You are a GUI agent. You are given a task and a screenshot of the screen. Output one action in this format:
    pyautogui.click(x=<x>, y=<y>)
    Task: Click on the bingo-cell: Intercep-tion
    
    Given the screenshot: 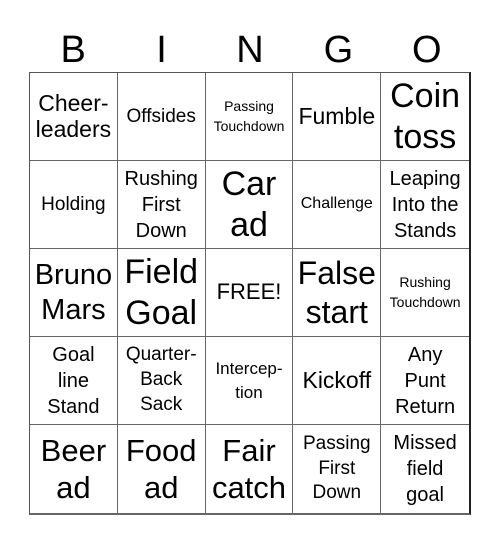 What is the action you would take?
    pyautogui.click(x=249, y=381)
    